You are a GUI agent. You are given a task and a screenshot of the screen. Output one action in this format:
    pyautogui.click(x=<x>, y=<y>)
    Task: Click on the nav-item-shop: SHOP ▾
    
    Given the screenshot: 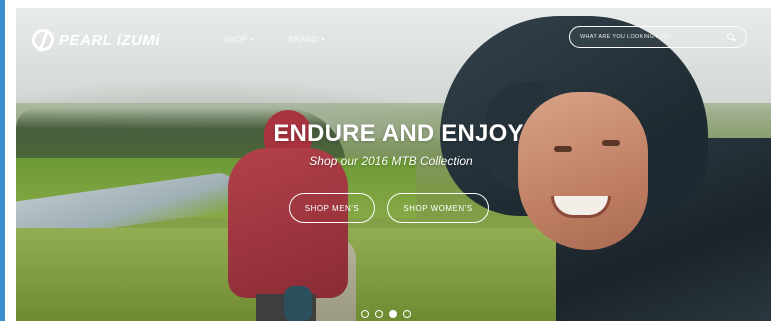 What is the action you would take?
    pyautogui.click(x=238, y=39)
    